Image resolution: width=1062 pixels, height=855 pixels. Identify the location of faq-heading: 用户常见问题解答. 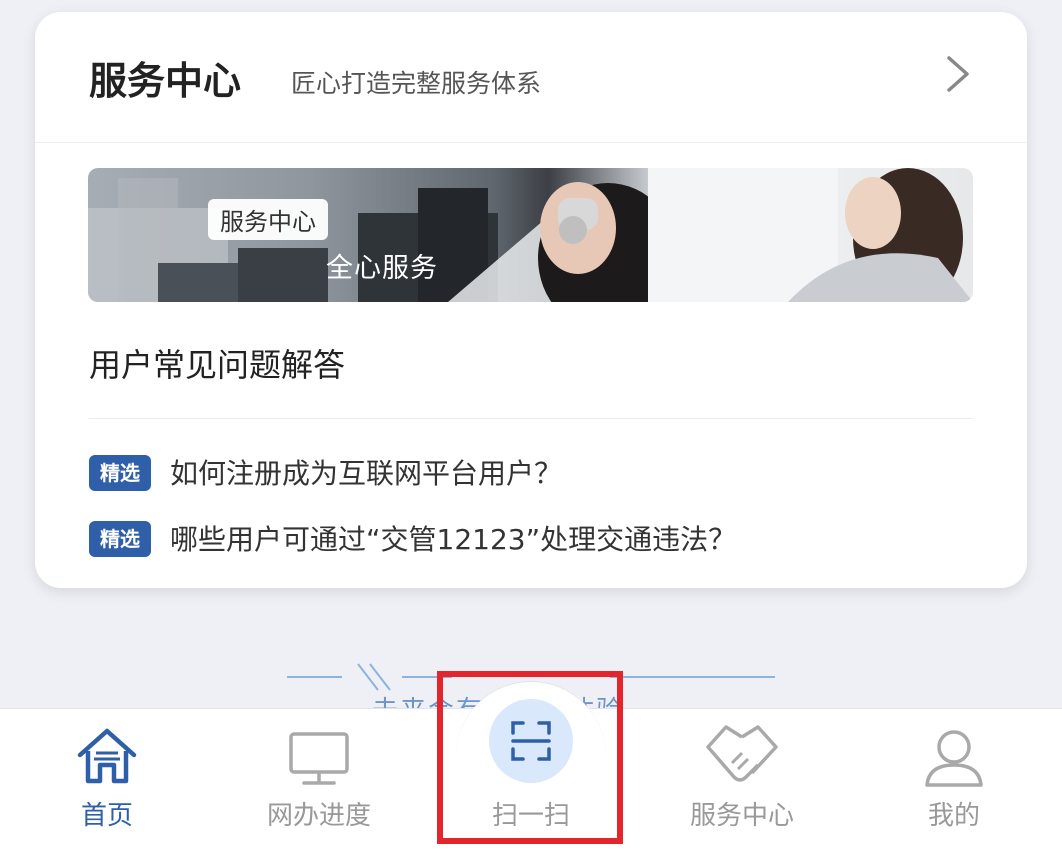
(217, 365).